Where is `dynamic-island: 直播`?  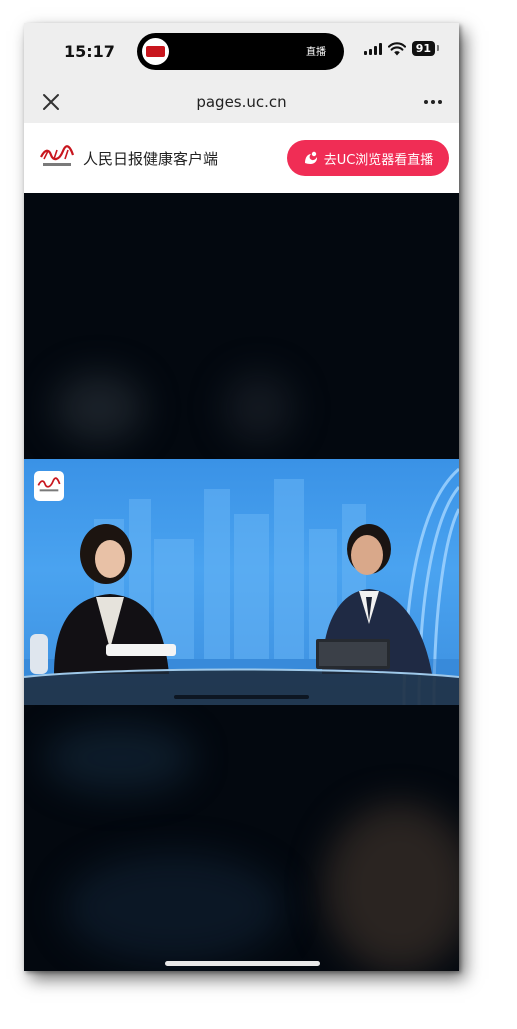
dynamic-island: 直播 is located at coordinates (240, 51).